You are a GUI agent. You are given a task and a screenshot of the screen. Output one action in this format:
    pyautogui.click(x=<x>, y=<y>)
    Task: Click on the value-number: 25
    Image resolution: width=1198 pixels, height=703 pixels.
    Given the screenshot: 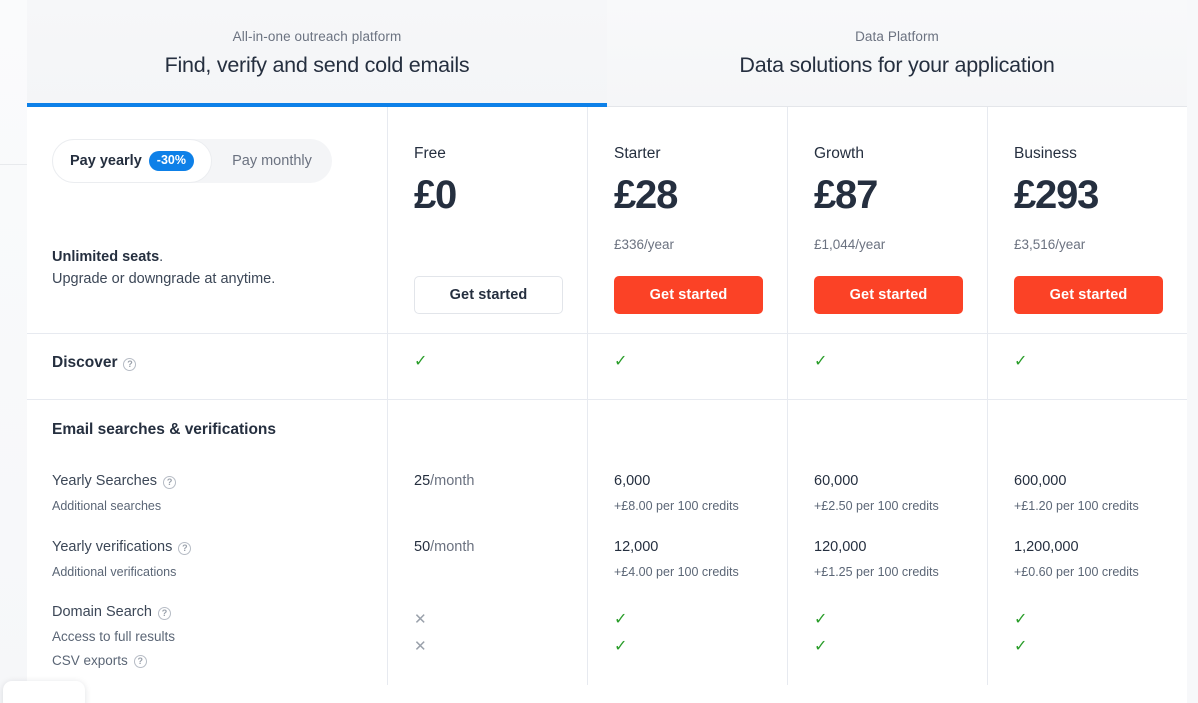 What is the action you would take?
    pyautogui.click(x=422, y=481)
    